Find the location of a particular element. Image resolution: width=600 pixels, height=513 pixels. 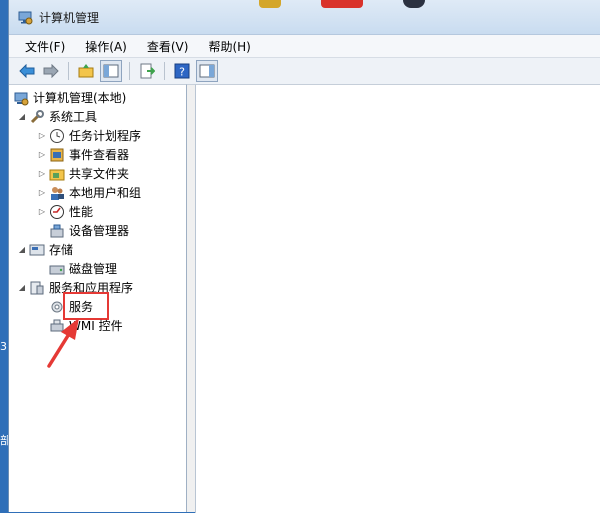

disk-icon is located at coordinates (57, 269).